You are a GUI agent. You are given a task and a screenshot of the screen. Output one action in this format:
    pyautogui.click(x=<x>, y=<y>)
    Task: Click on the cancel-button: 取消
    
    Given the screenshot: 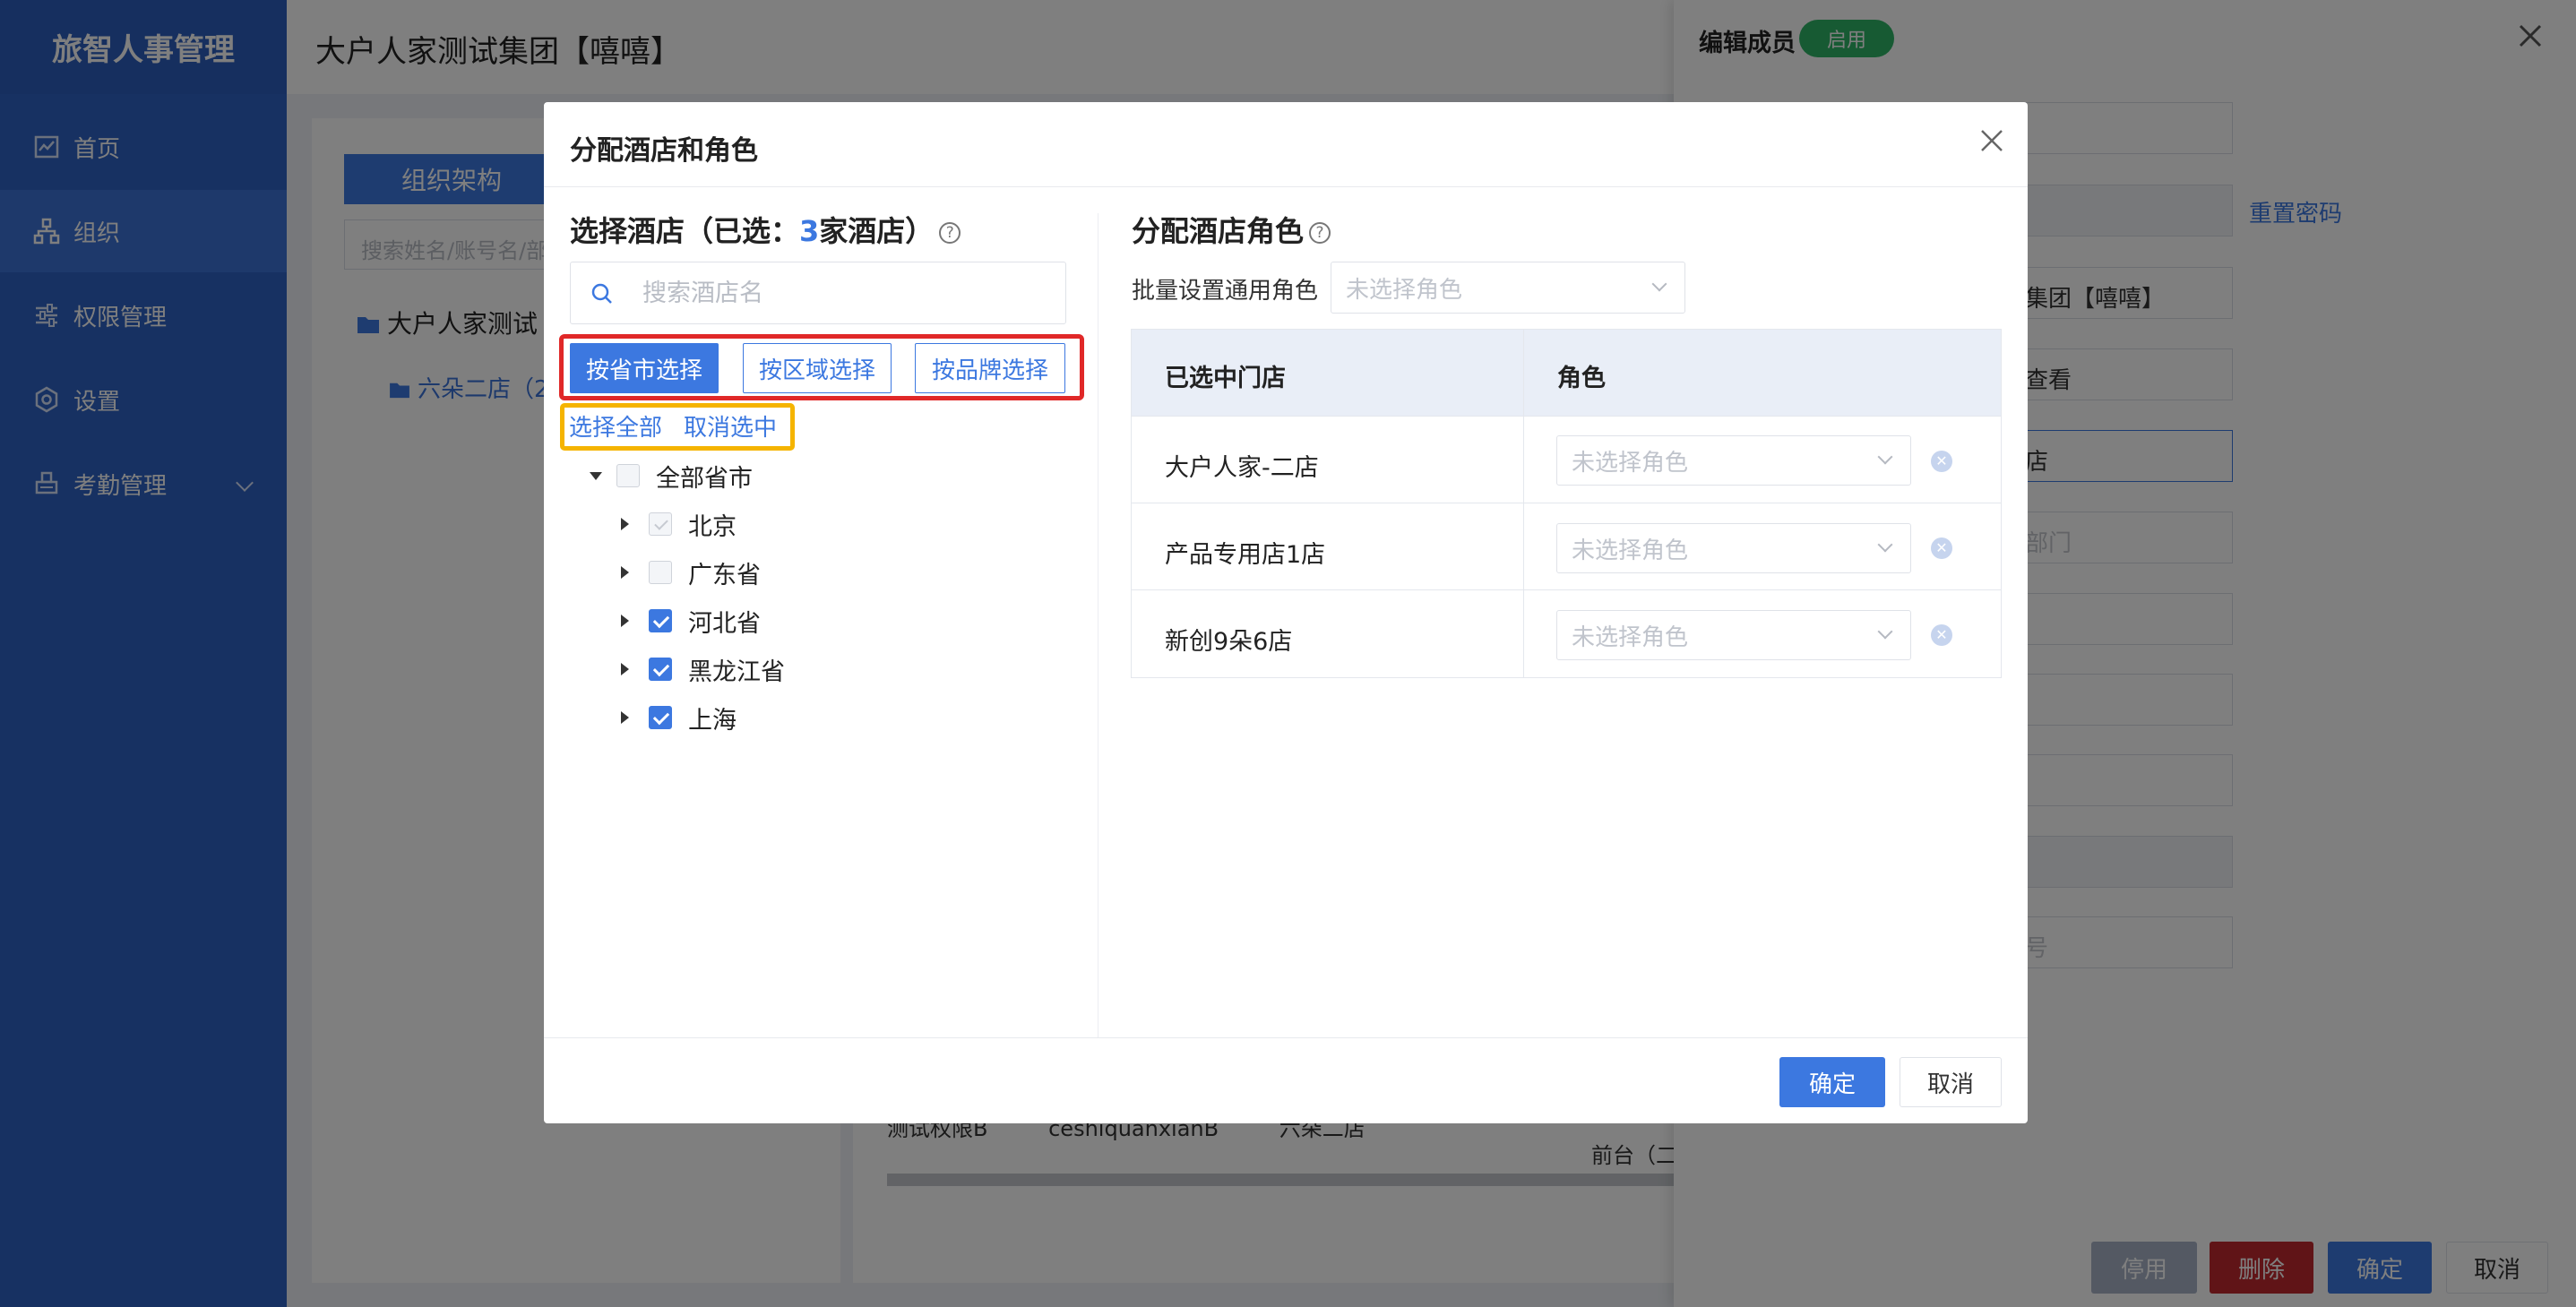 What is the action you would take?
    pyautogui.click(x=1951, y=1082)
    